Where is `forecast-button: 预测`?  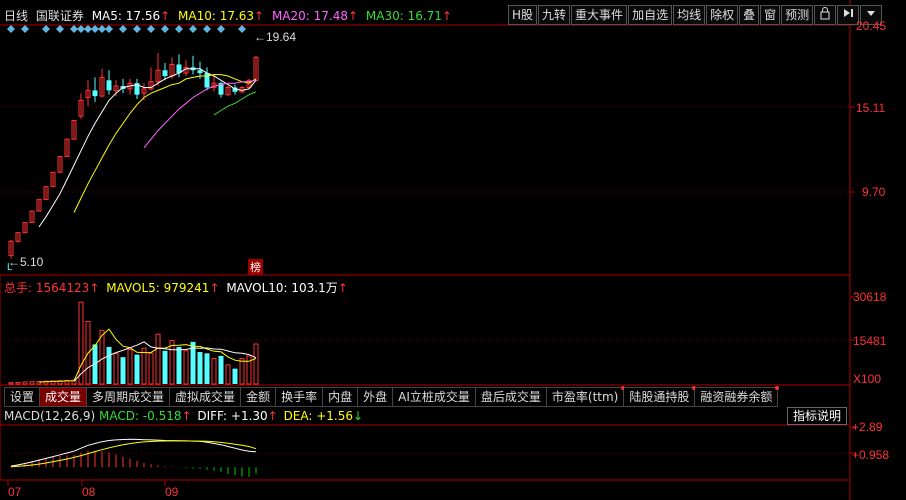 forecast-button: 预测 is located at coordinates (797, 15).